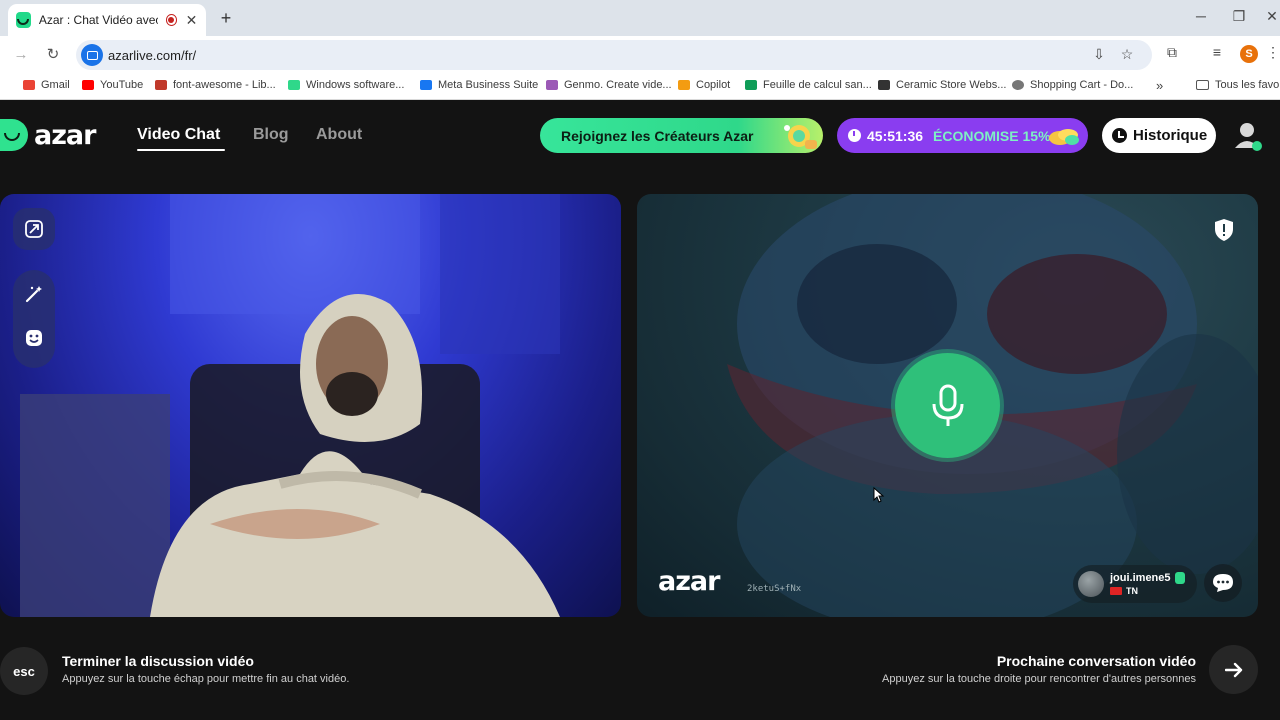  What do you see at coordinates (152, 55) in the screenshot?
I see `url-text: azarlive.com/fr/` at bounding box center [152, 55].